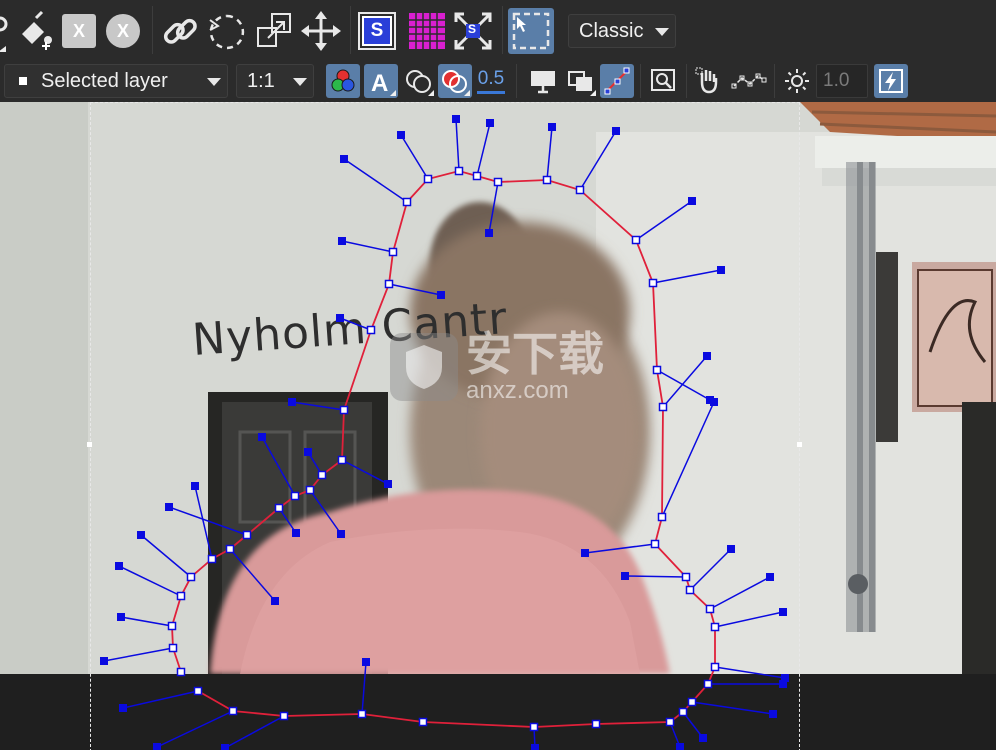  I want to click on clear-circle-button: X, so click(123, 31).